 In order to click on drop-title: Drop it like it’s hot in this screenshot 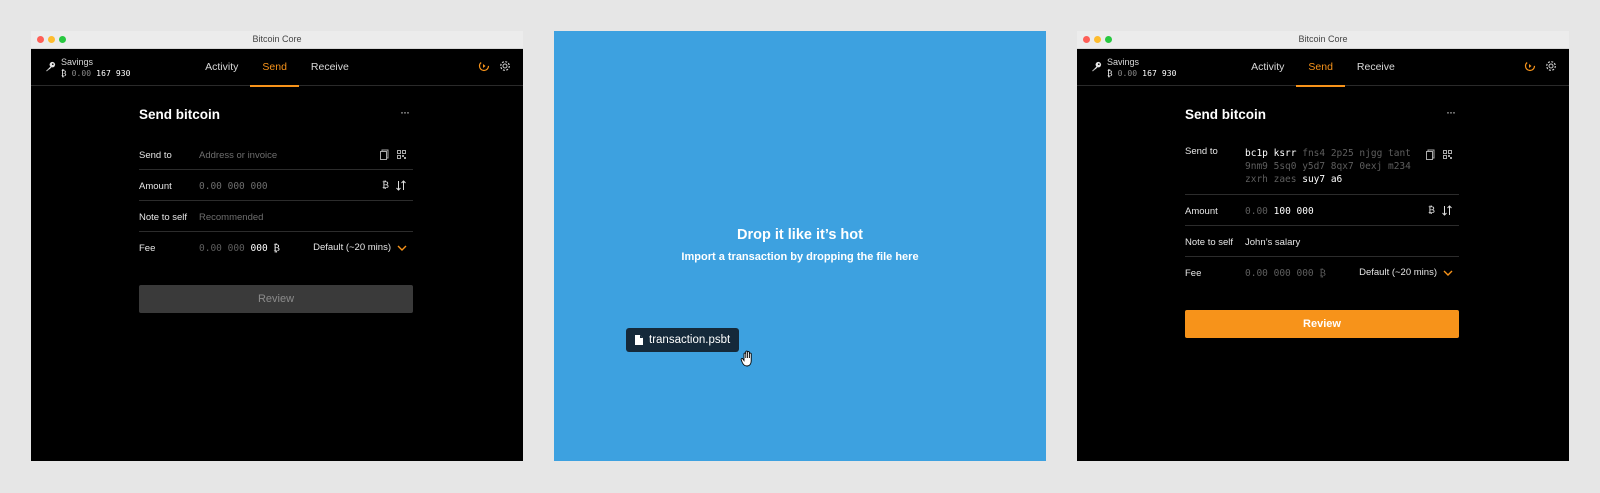, I will do `click(800, 235)`.